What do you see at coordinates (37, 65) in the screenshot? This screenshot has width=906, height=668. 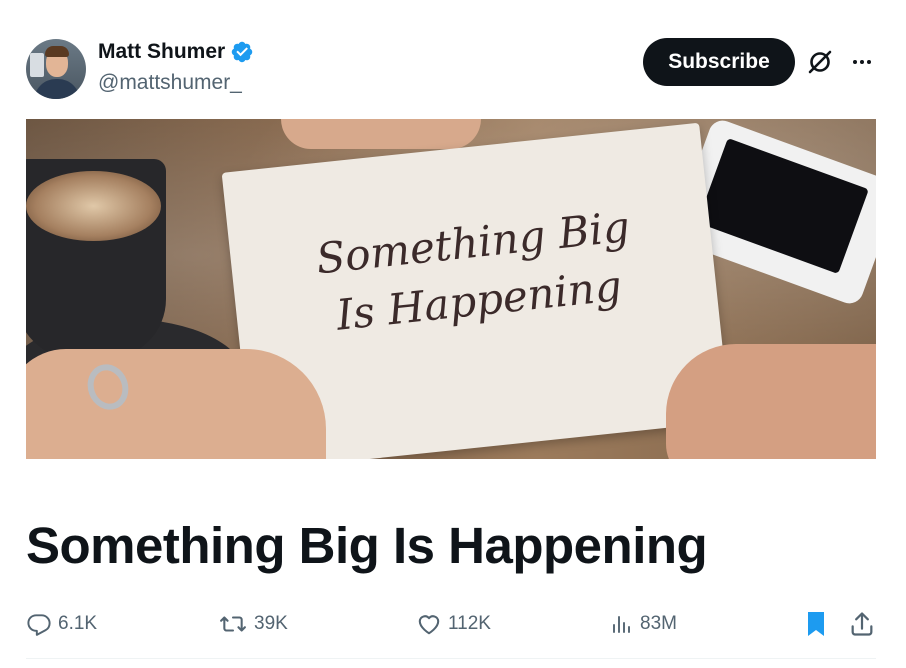 I see `avatar-background` at bounding box center [37, 65].